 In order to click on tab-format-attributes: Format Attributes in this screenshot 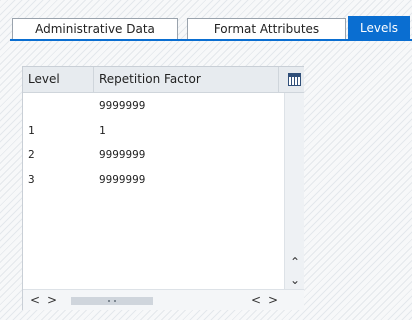, I will do `click(266, 29)`.